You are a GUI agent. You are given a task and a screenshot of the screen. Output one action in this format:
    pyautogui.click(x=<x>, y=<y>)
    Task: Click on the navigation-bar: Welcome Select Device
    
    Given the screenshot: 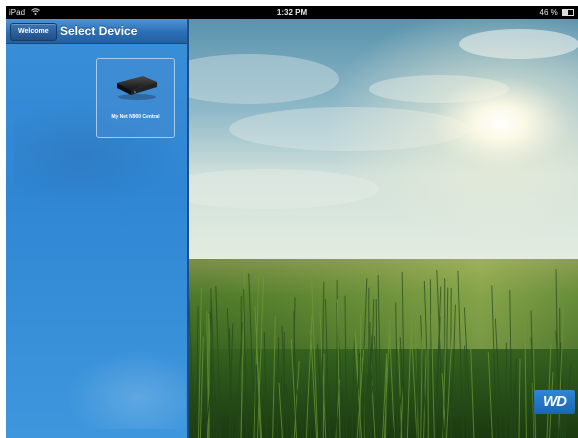 What is the action you would take?
    pyautogui.click(x=96, y=31)
    